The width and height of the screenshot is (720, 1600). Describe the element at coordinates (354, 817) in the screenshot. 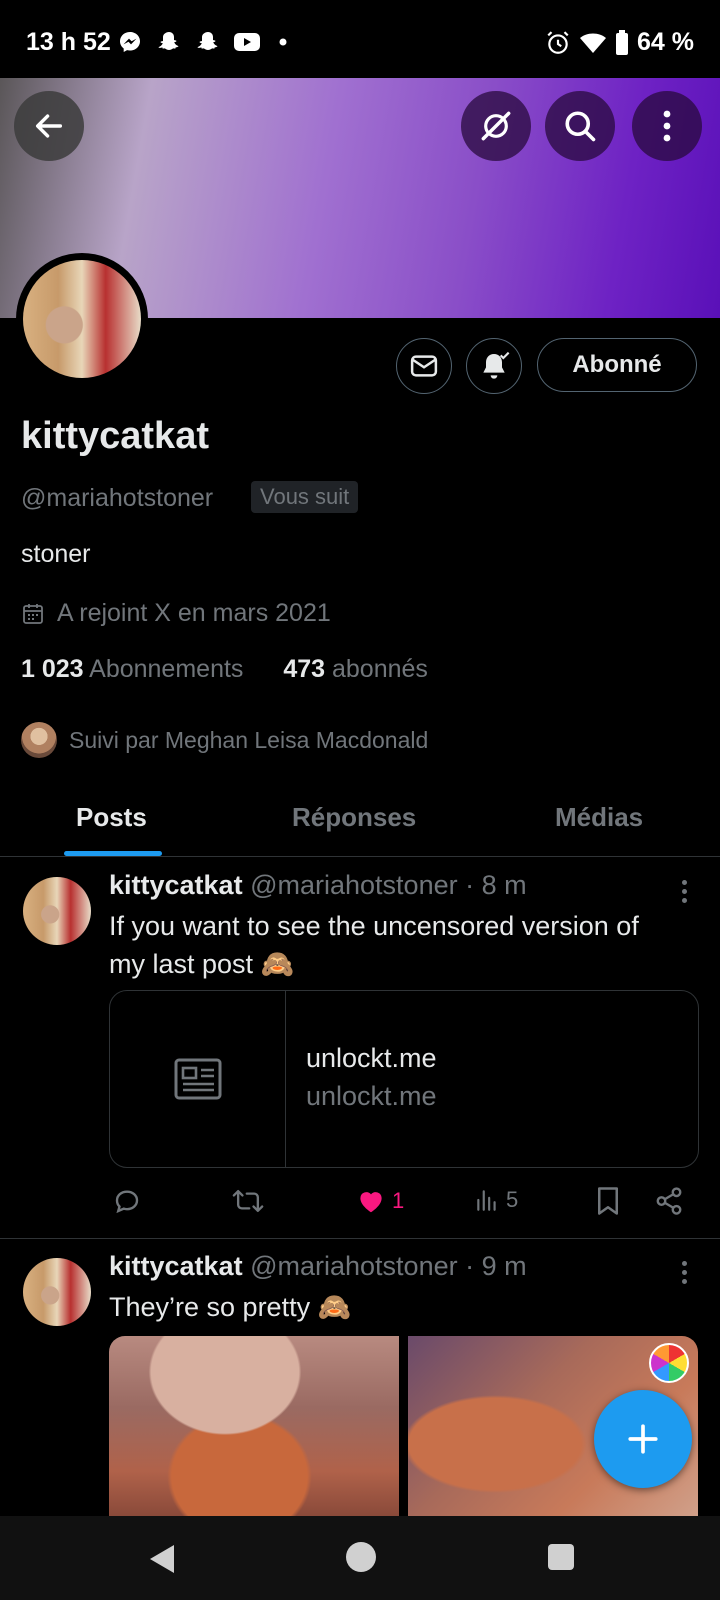

I see `tab-replies: Réponses` at that location.